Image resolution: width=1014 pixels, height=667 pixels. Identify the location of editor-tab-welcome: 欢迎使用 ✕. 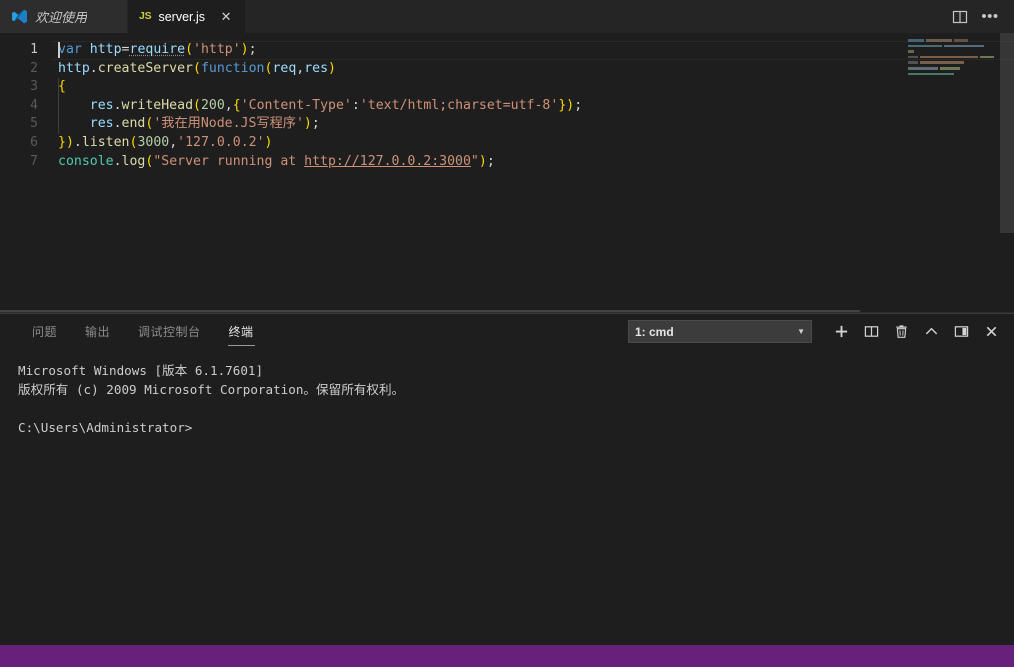
(64, 16).